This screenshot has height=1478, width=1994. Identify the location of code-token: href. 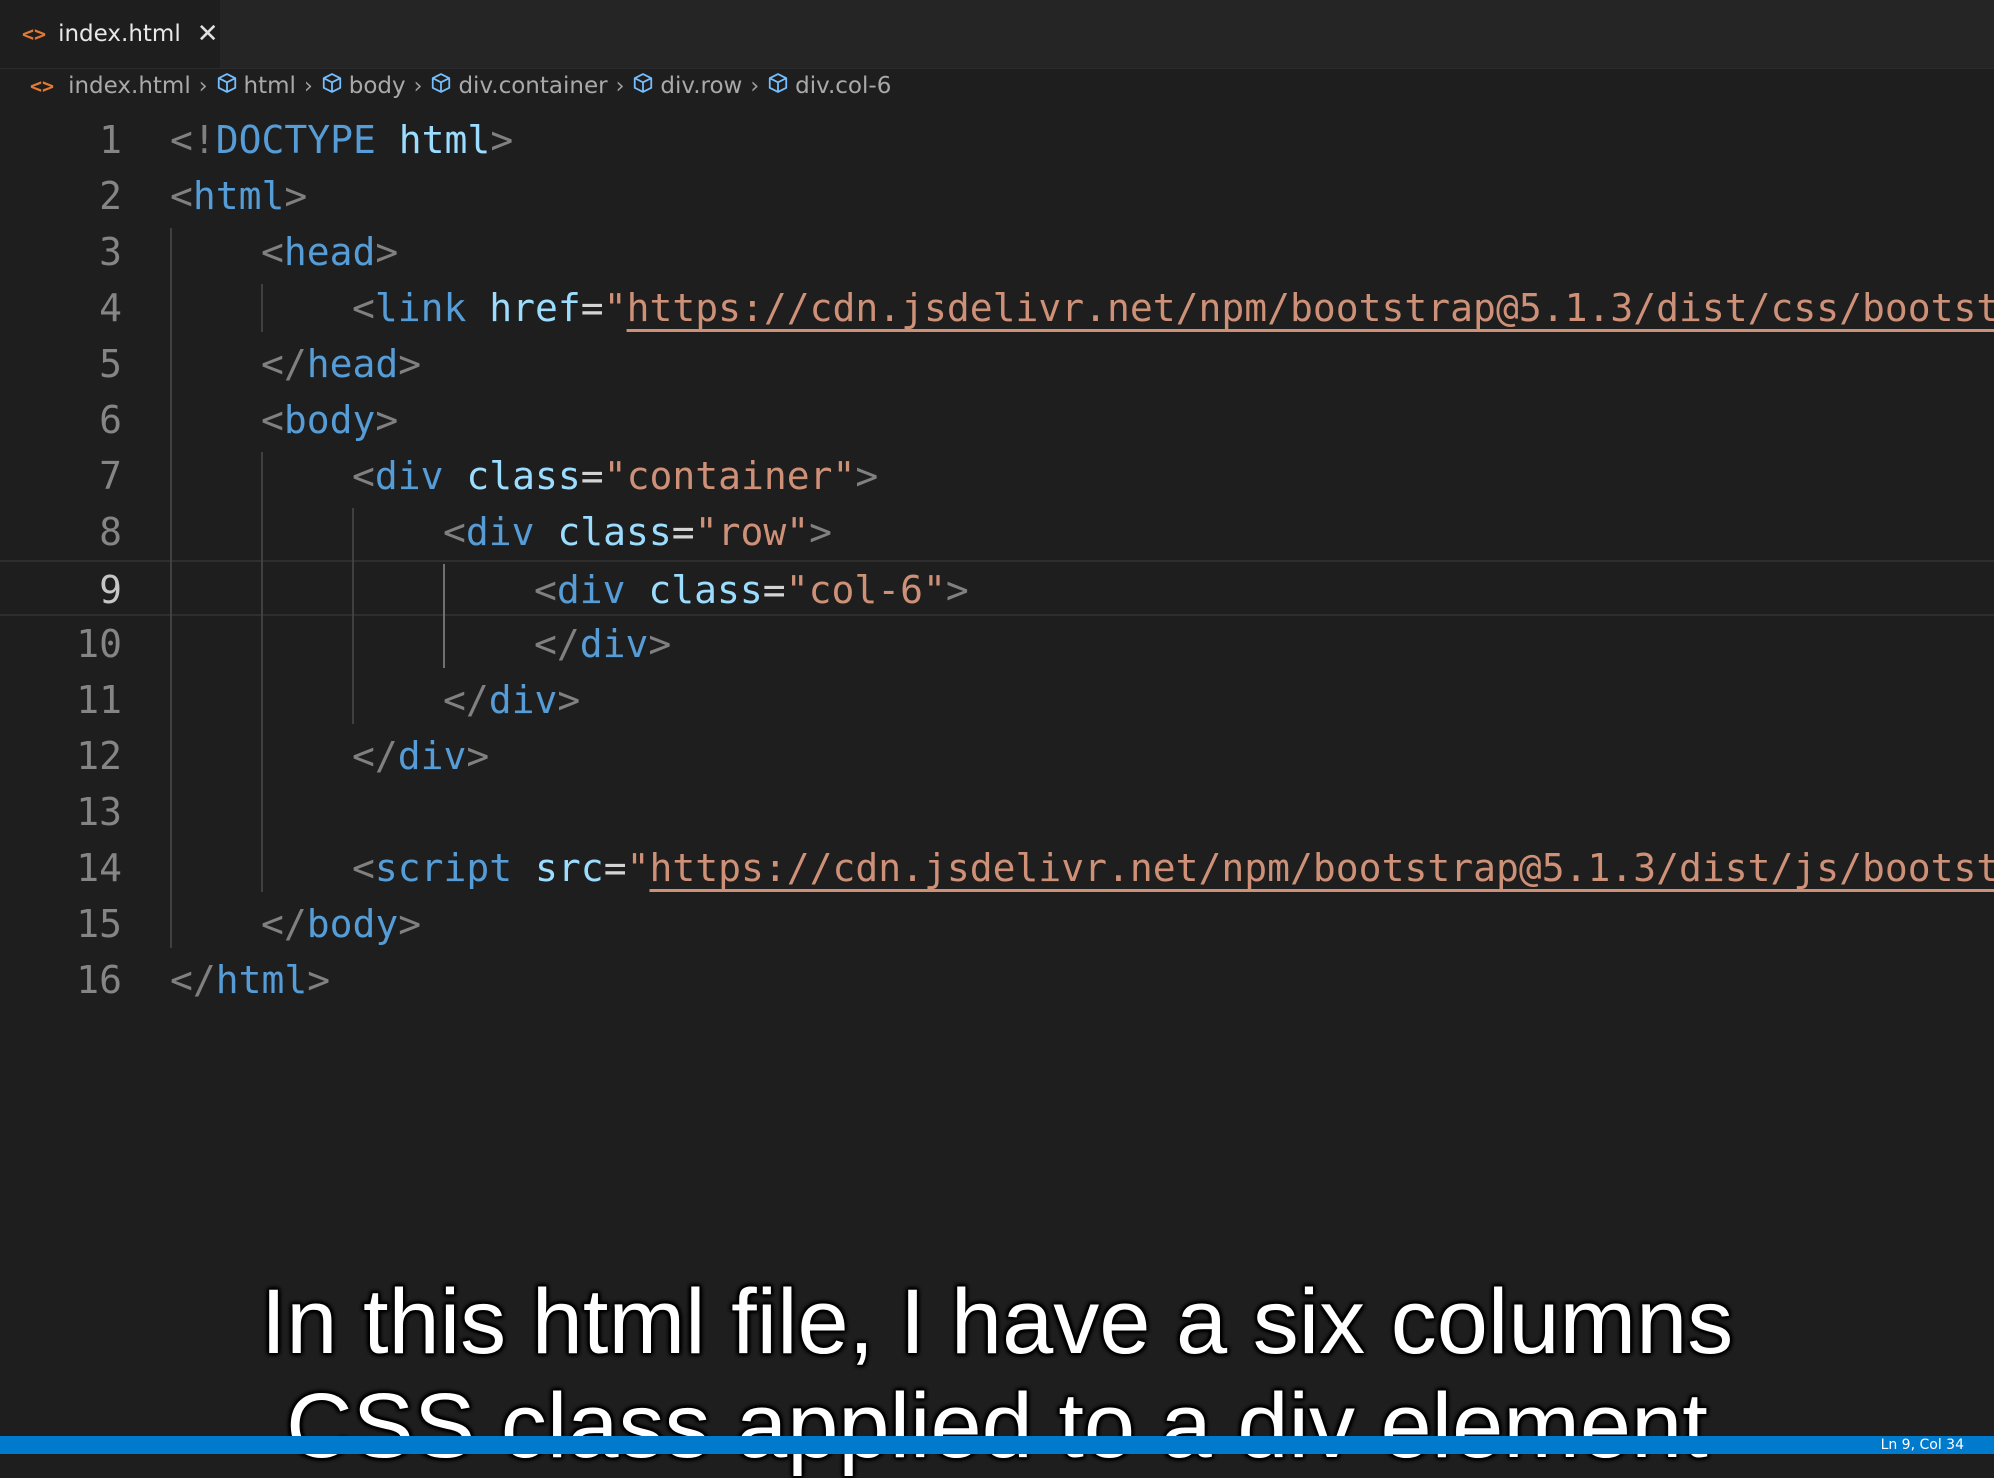
(535, 308).